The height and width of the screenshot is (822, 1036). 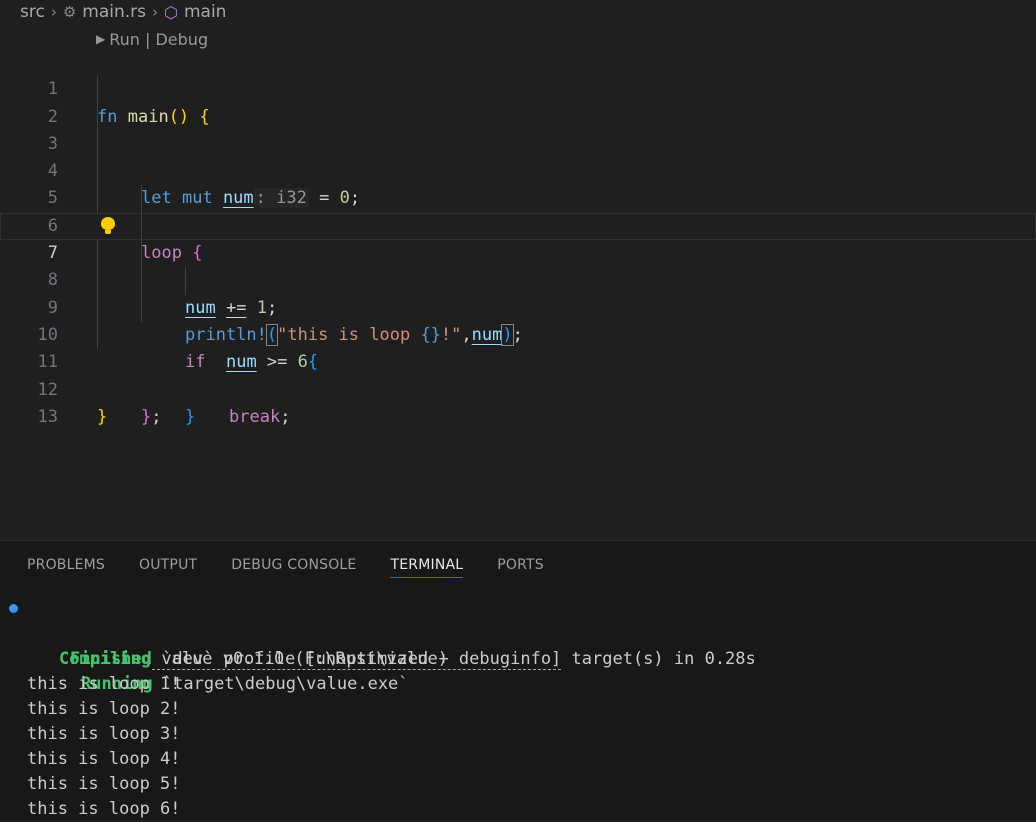 I want to click on code-line: 3 let mut num: i32 = 0;, so click(x=518, y=156).